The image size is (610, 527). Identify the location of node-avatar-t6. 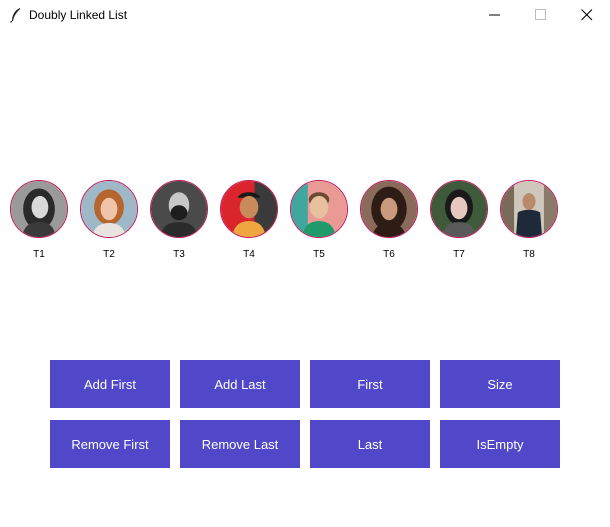
(389, 209).